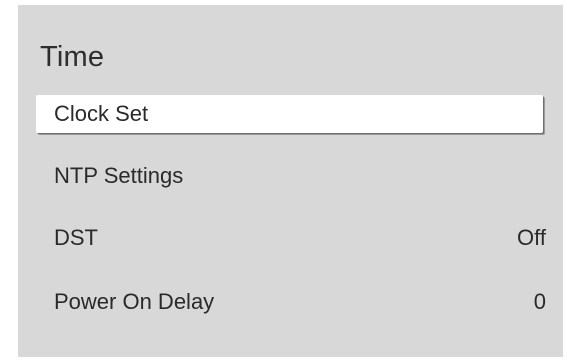 The width and height of the screenshot is (567, 360). I want to click on menu-item-clock-set: Clock Set, so click(289, 114).